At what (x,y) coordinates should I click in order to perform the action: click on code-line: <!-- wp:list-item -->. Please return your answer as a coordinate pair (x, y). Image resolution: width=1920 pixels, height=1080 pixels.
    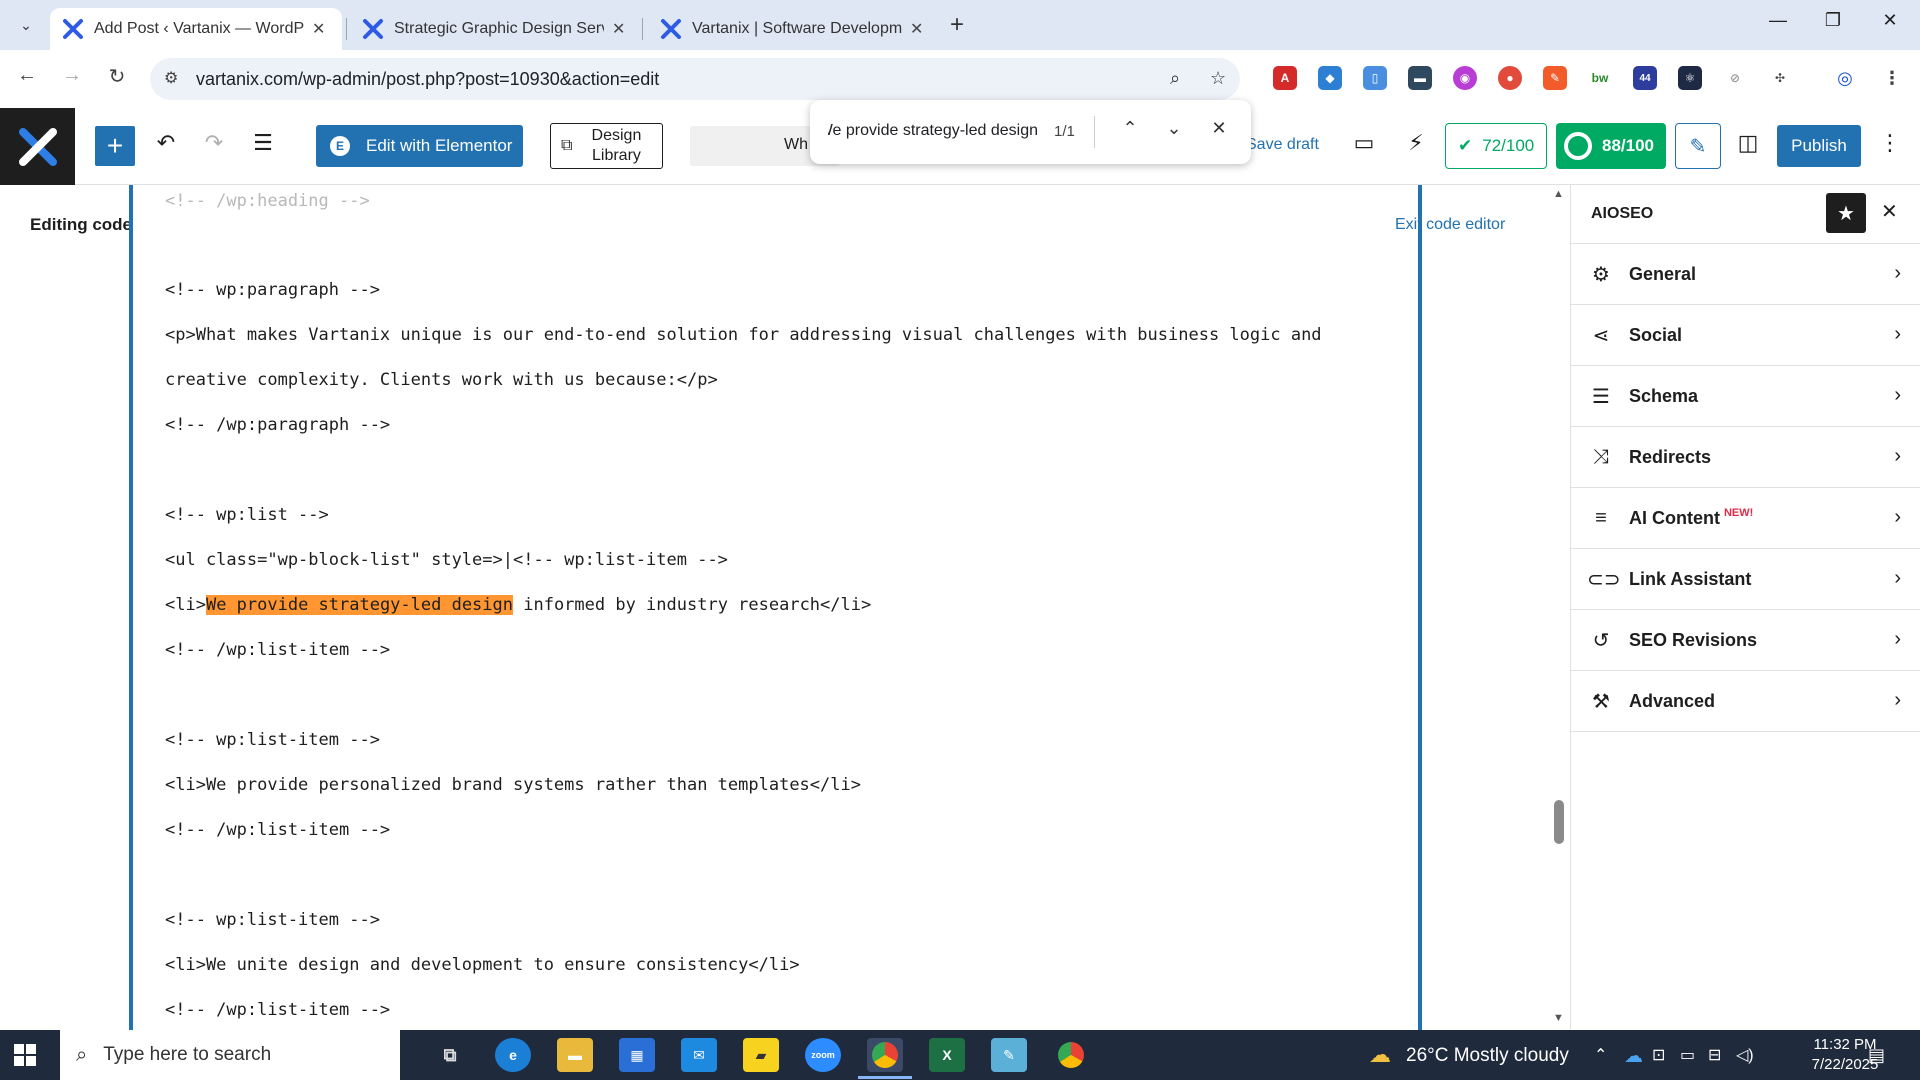
    Looking at the image, I should click on (272, 740).